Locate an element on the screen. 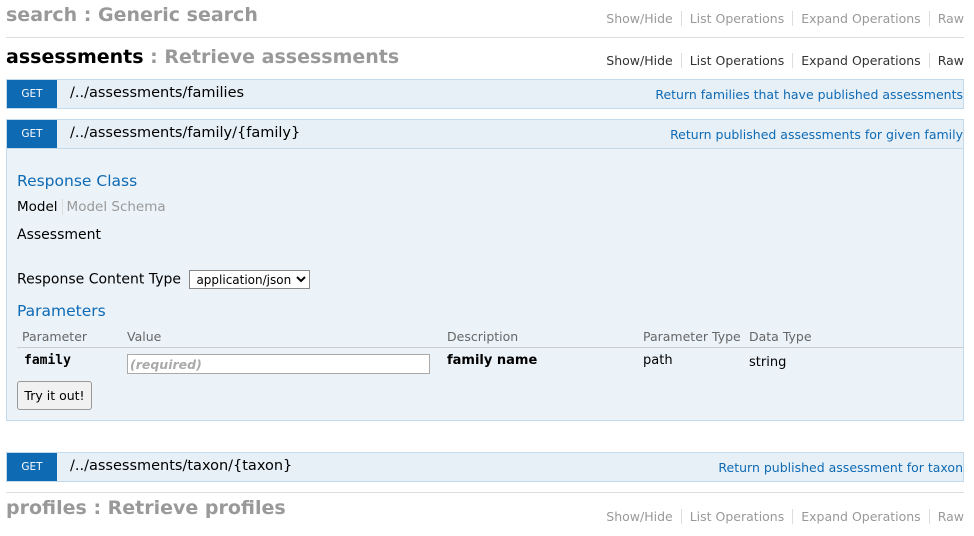  parameters-title: Parameters is located at coordinates (61, 311).